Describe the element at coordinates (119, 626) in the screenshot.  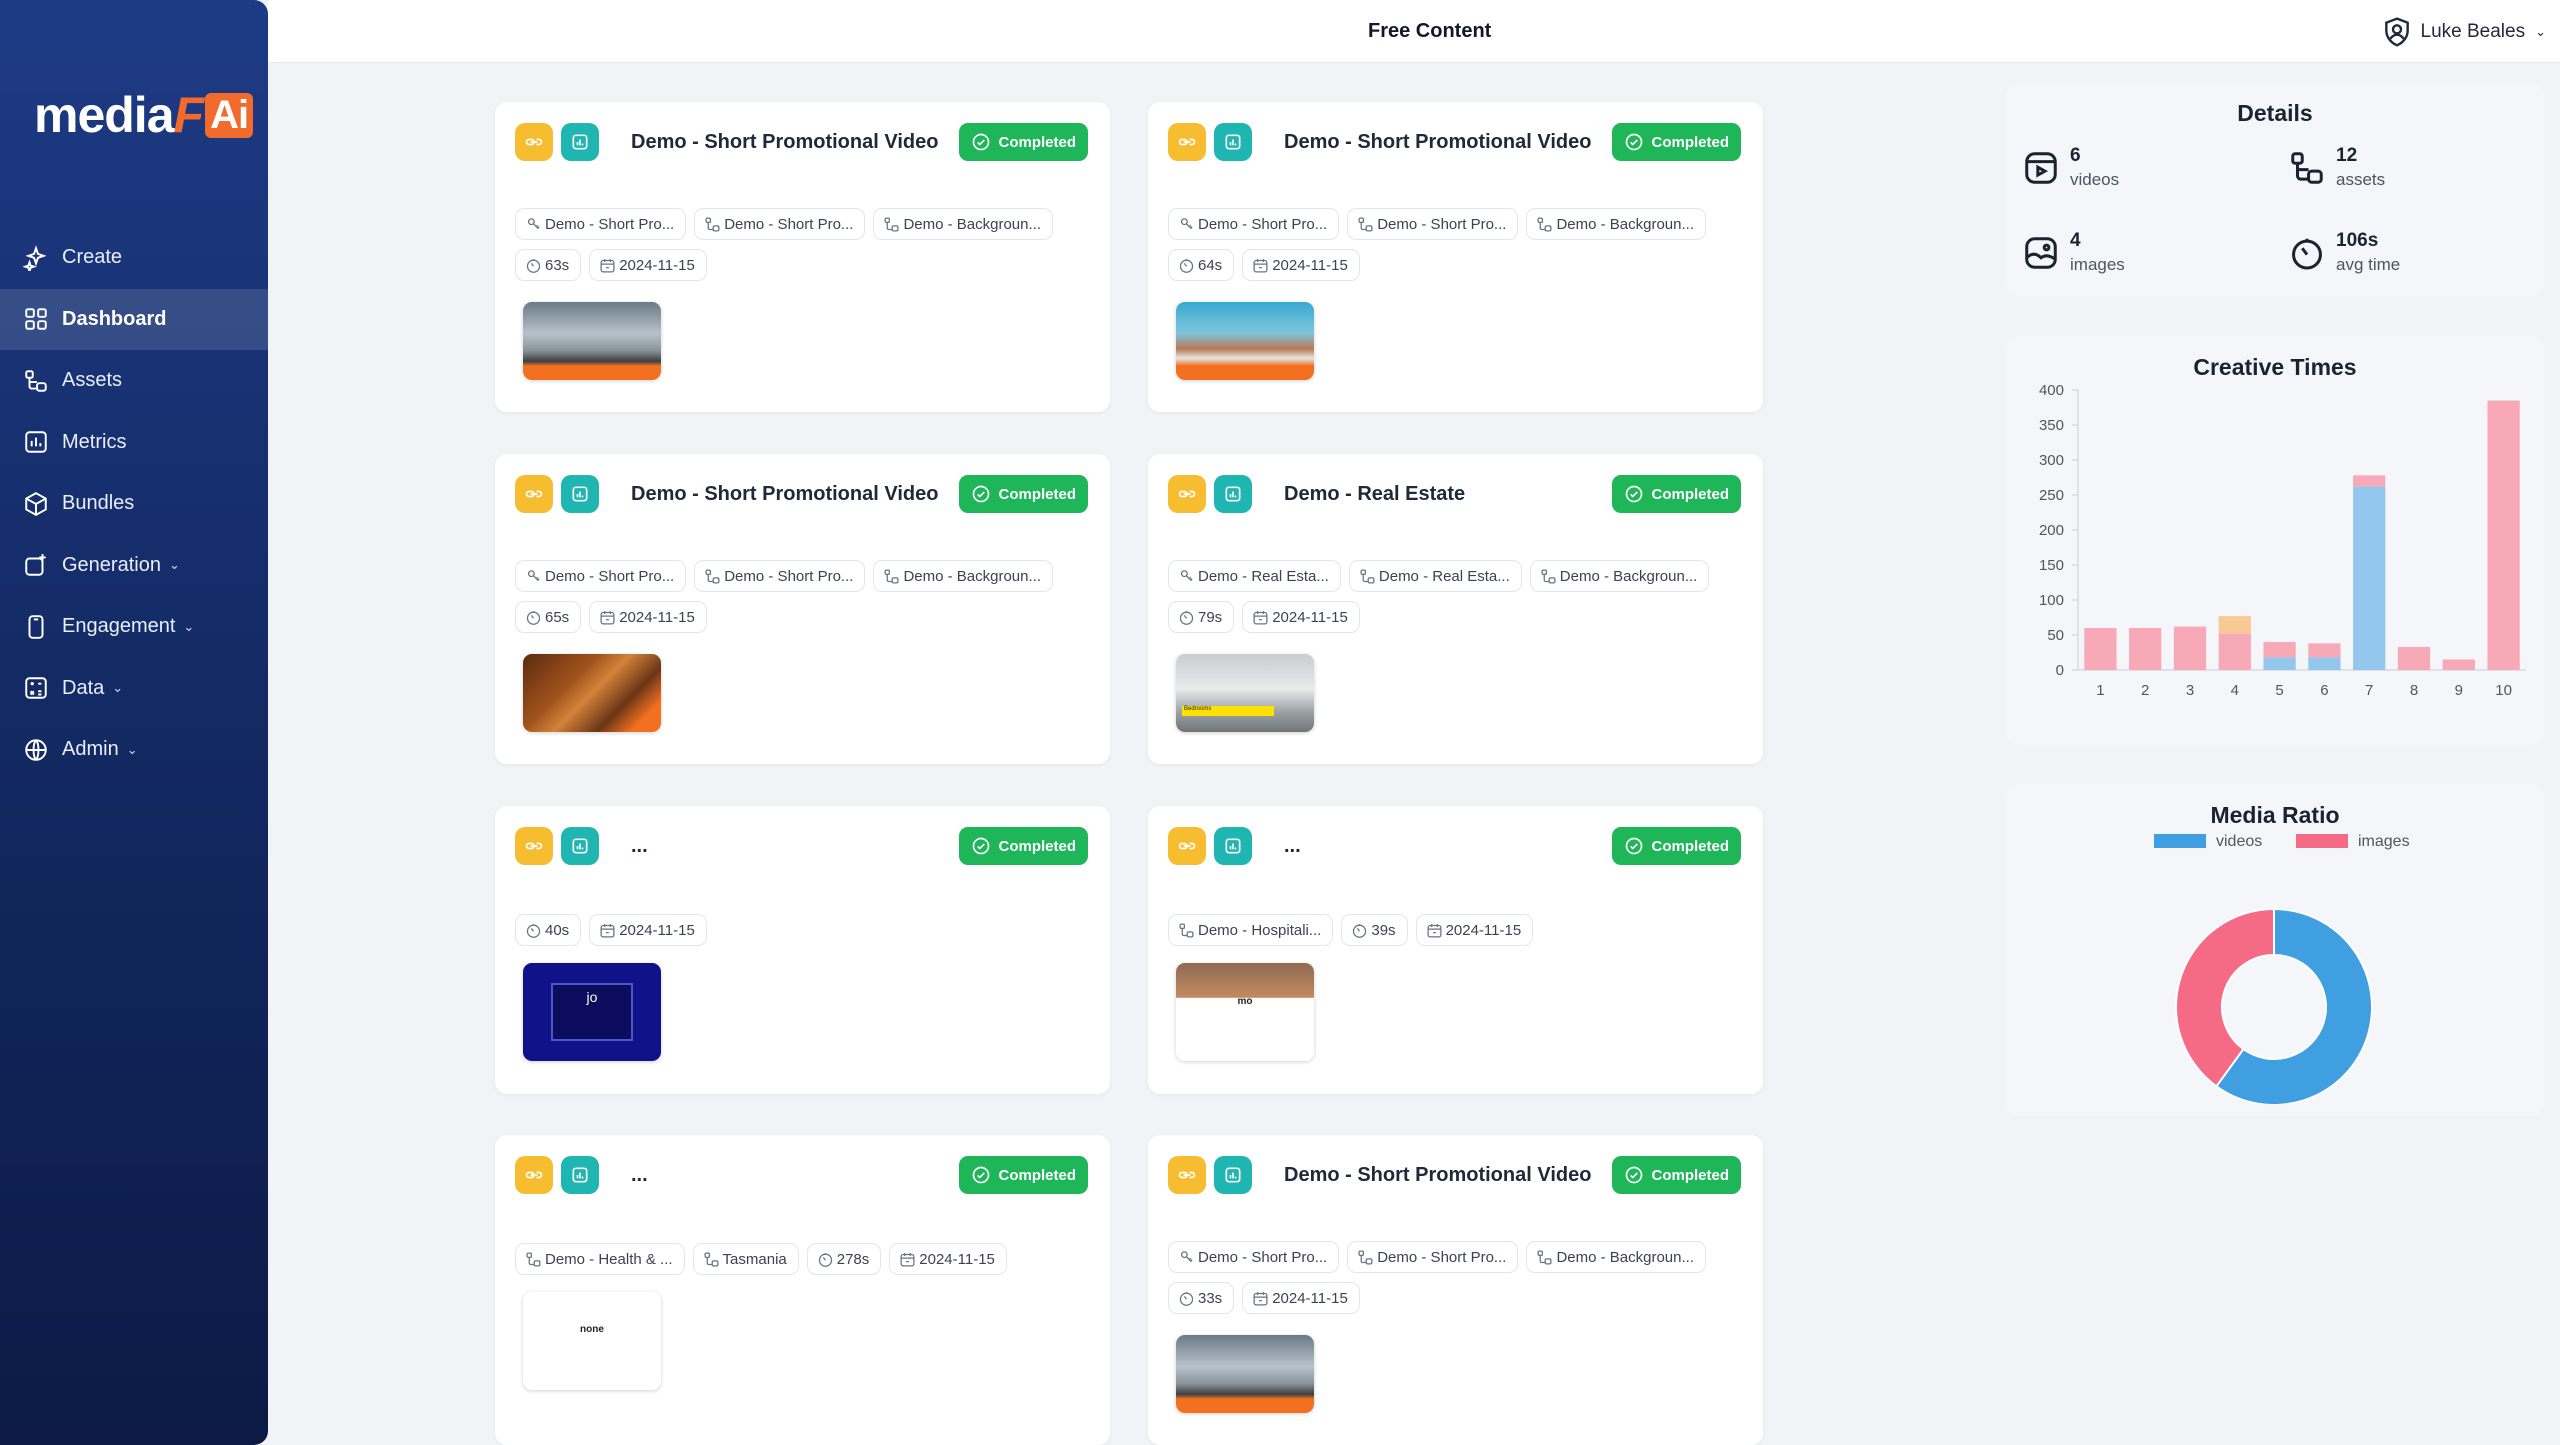
I see `sidebar-item-label: Engagement` at that location.